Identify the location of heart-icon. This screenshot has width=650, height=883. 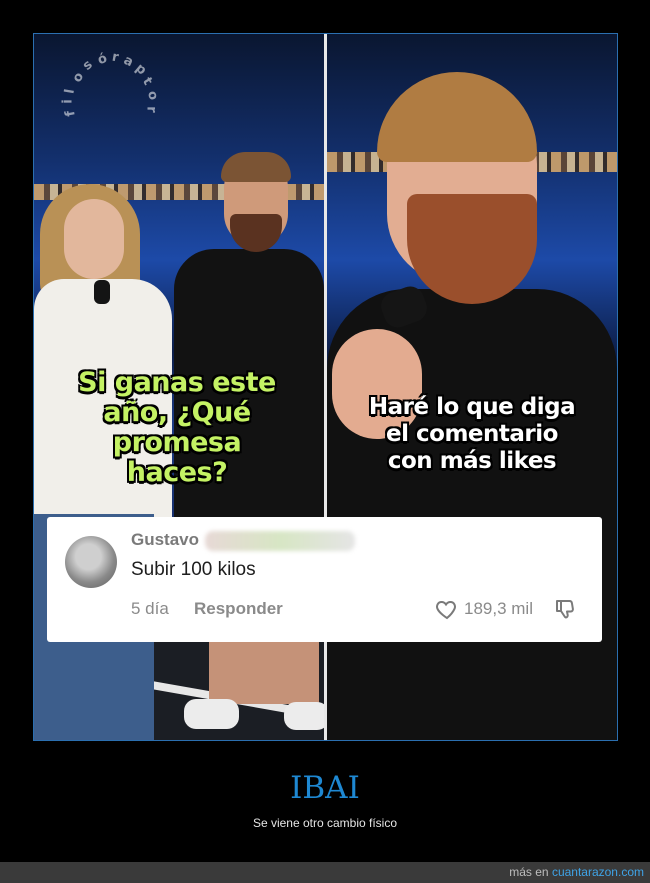
(447, 609).